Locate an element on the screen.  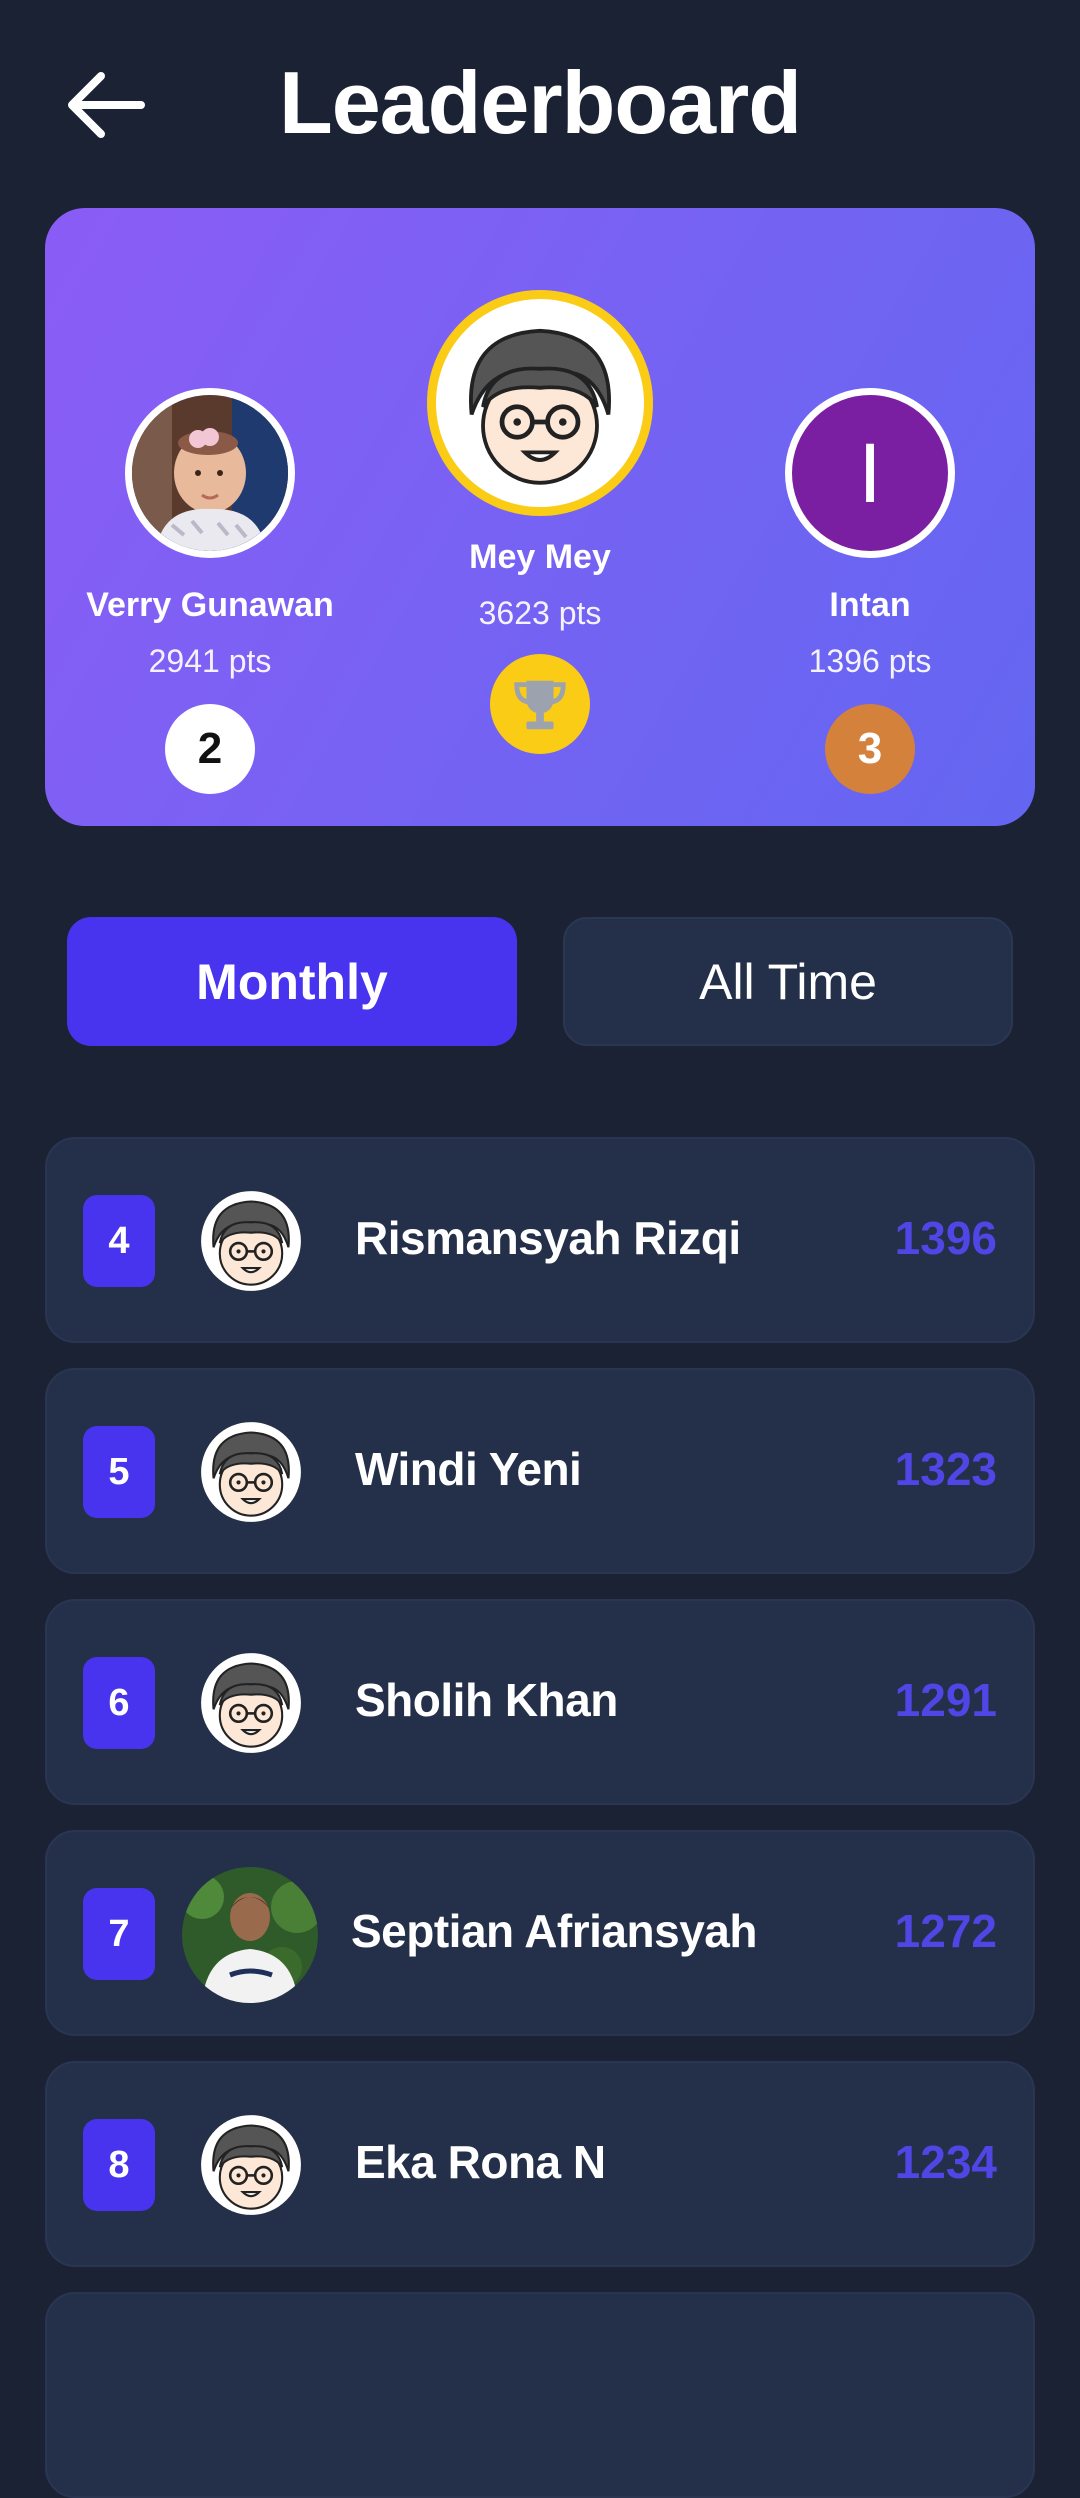
player-name: Rismansyah Rizqi is located at coordinates (548, 1238).